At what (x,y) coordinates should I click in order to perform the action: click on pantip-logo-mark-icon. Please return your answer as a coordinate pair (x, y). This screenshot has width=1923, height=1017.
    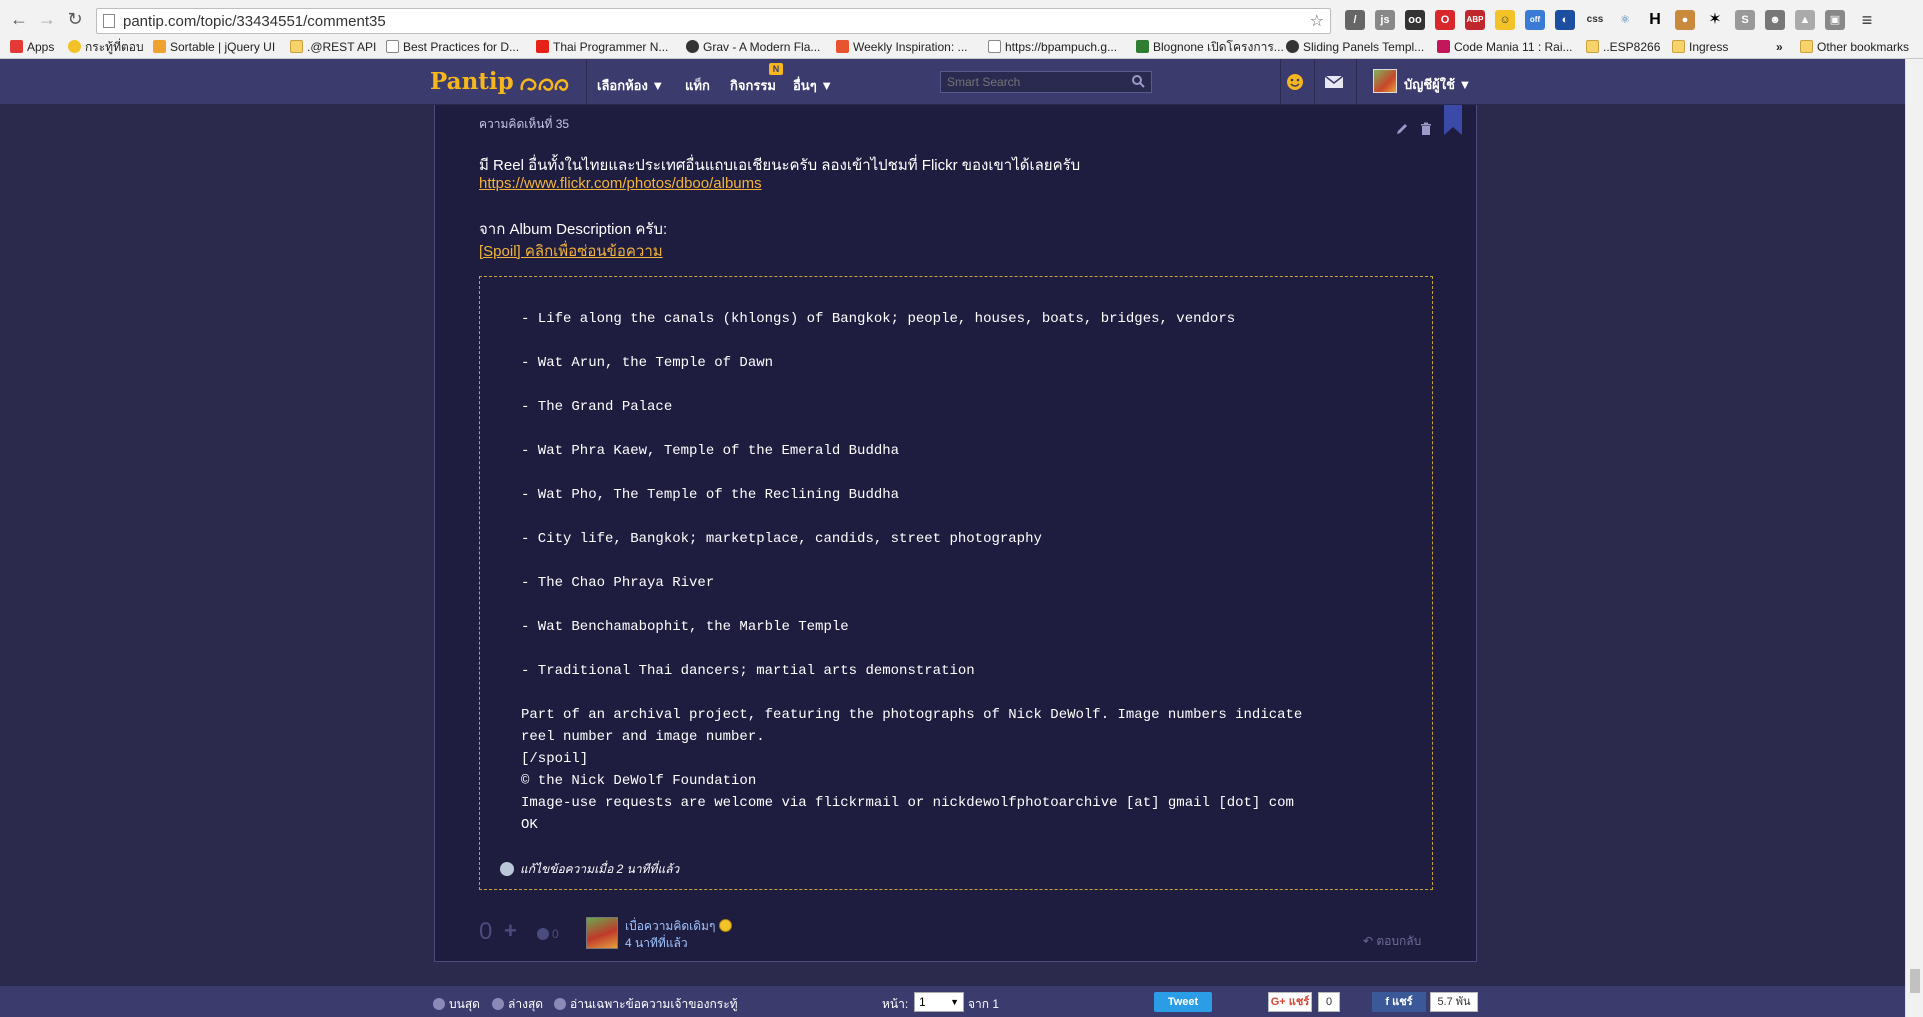
    Looking at the image, I should click on (544, 84).